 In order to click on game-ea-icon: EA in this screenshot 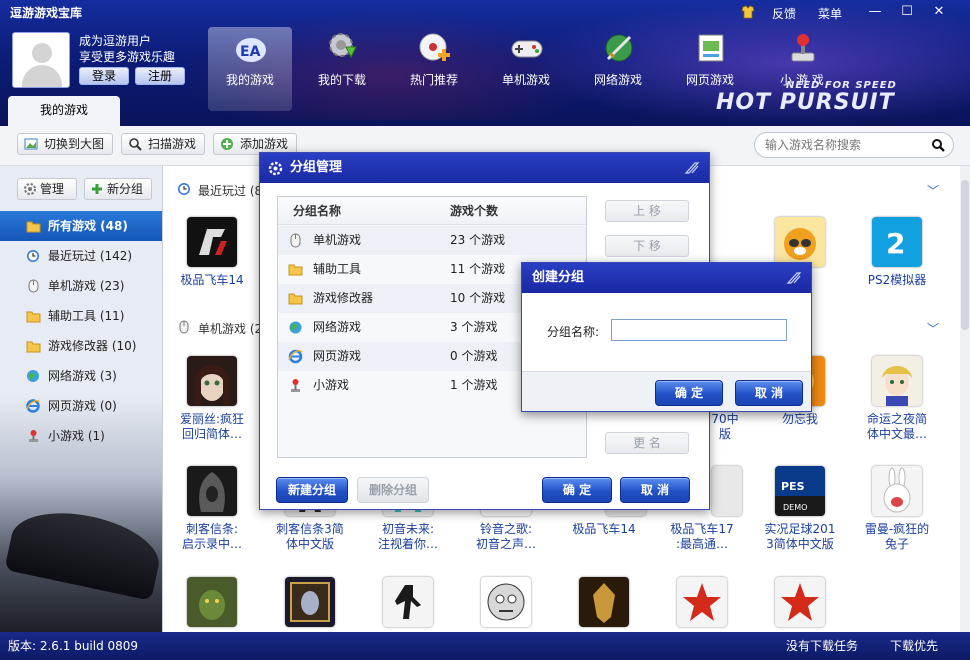, I will do `click(251, 50)`.